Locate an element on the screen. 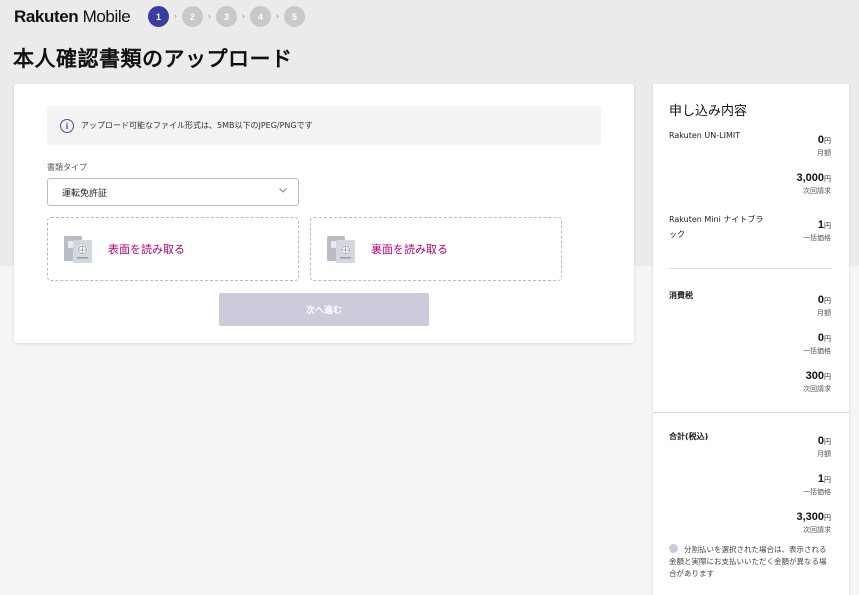 The width and height of the screenshot is (859, 595). upload-front-button: 表面を読み取る is located at coordinates (173, 249).